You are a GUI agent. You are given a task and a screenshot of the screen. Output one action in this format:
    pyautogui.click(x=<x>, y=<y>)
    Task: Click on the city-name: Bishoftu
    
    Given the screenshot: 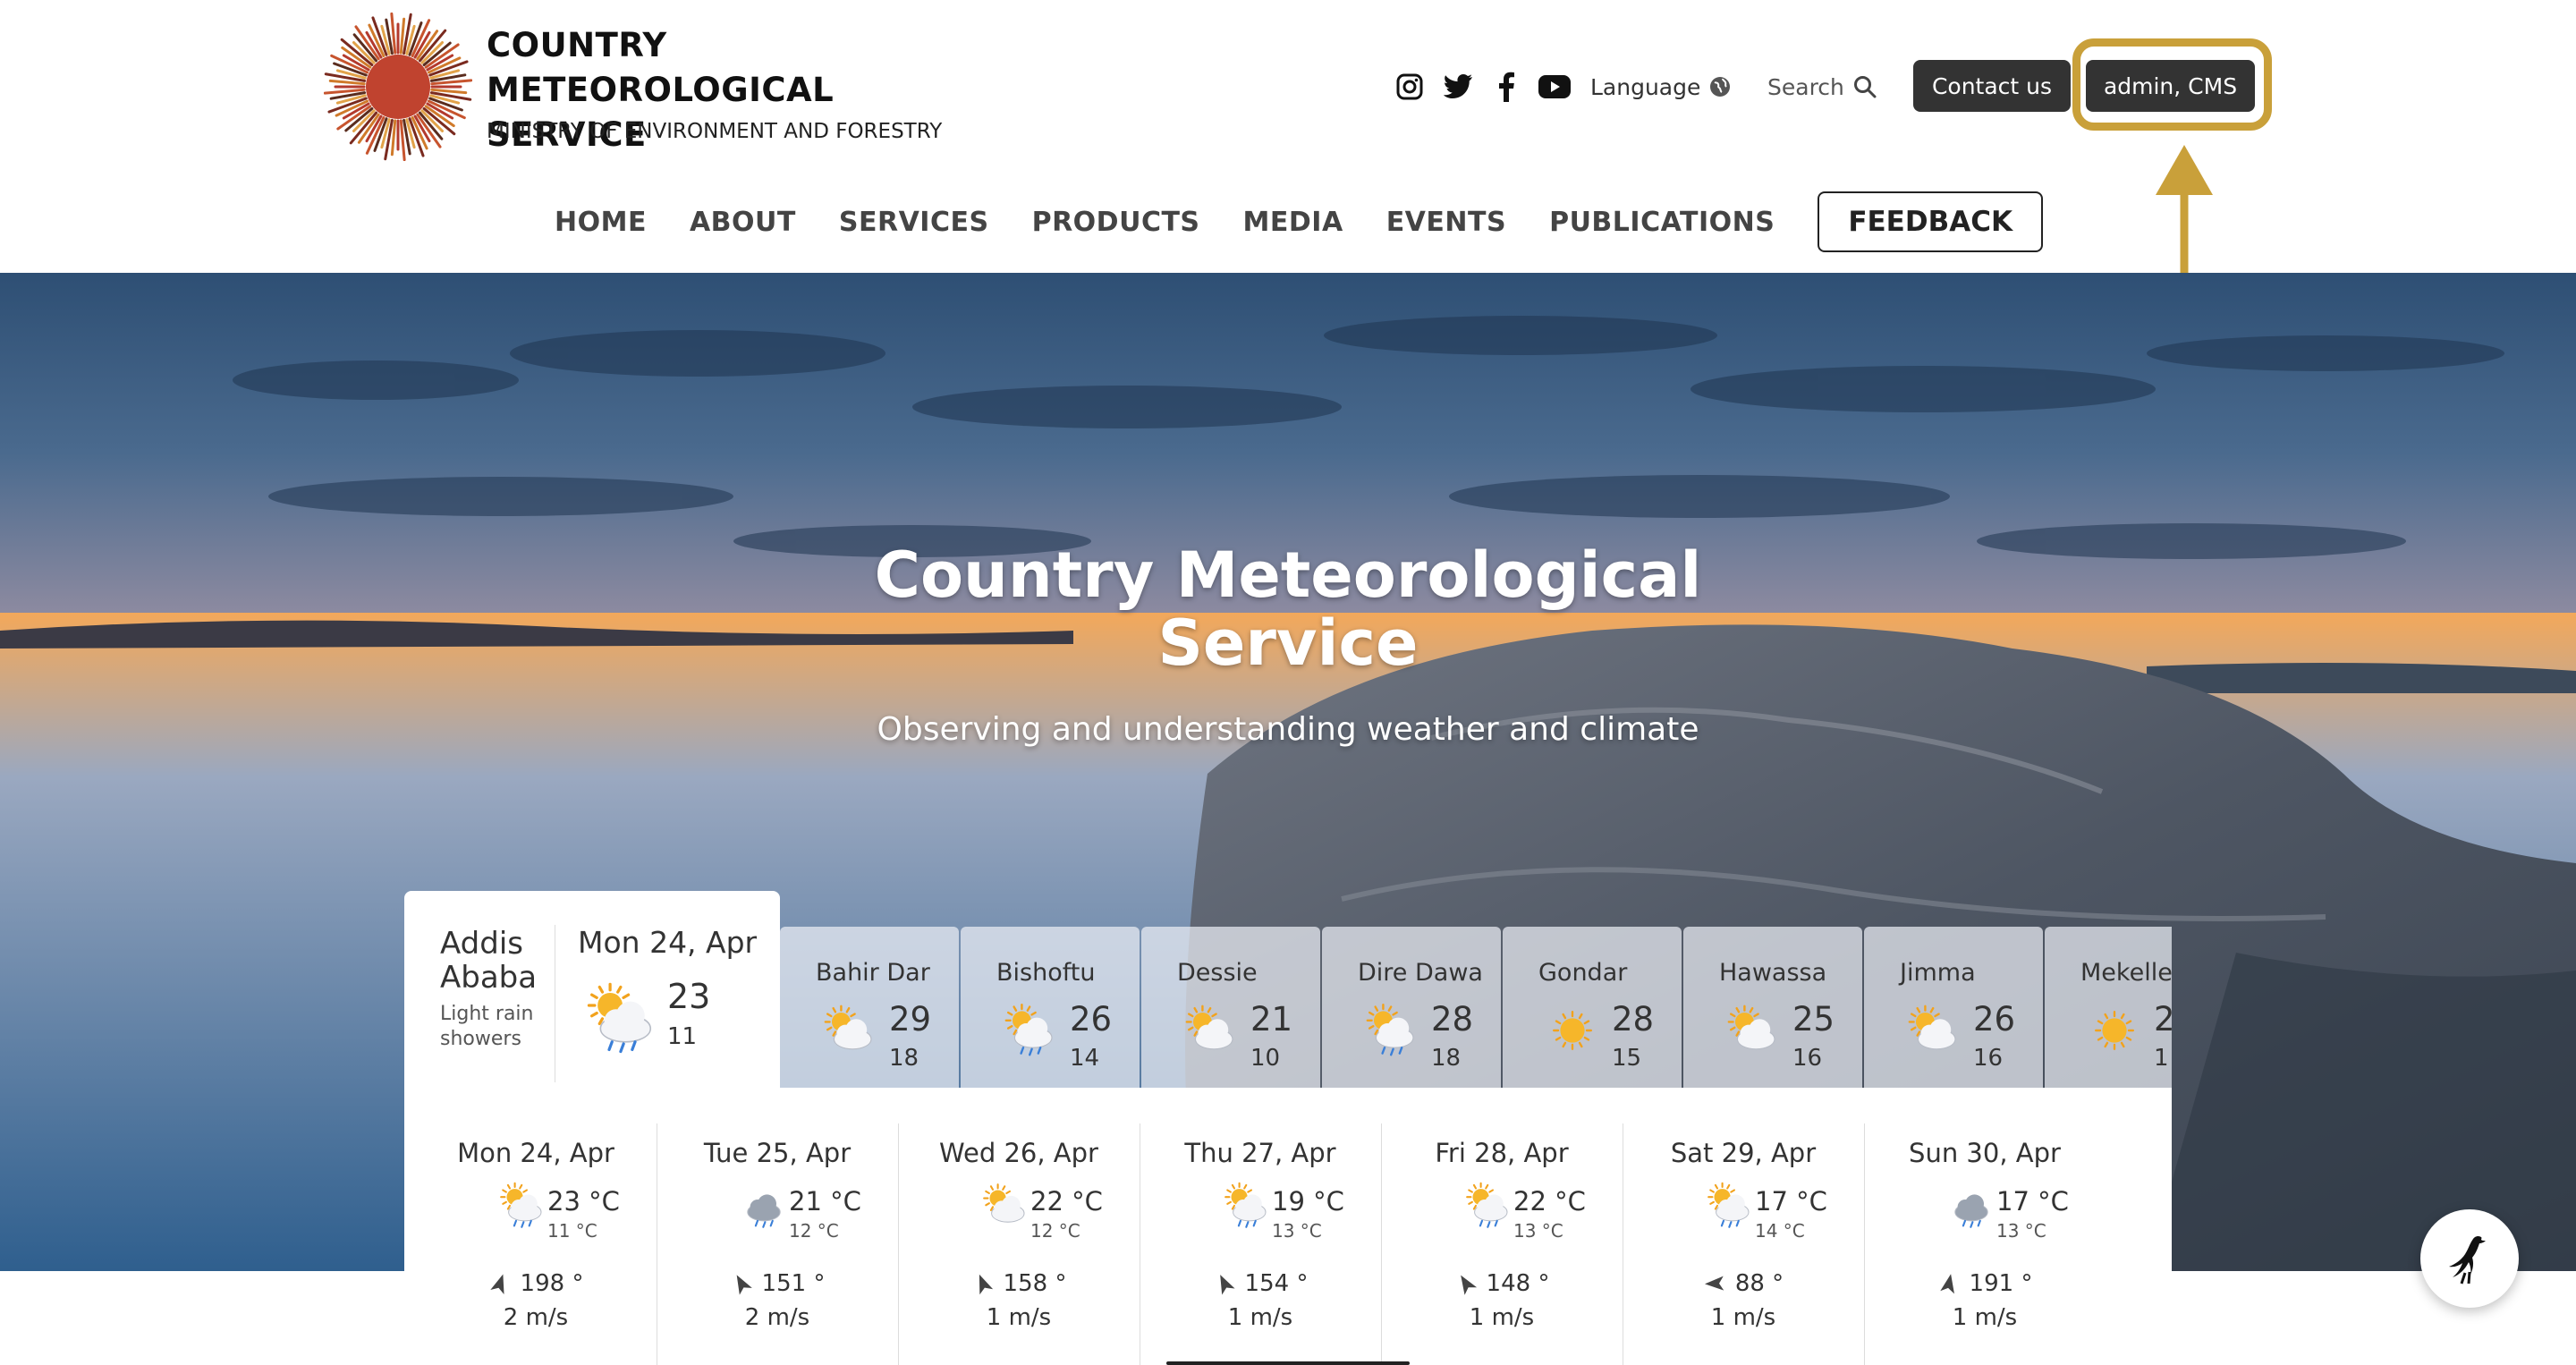 What is the action you would take?
    pyautogui.click(x=1046, y=973)
    